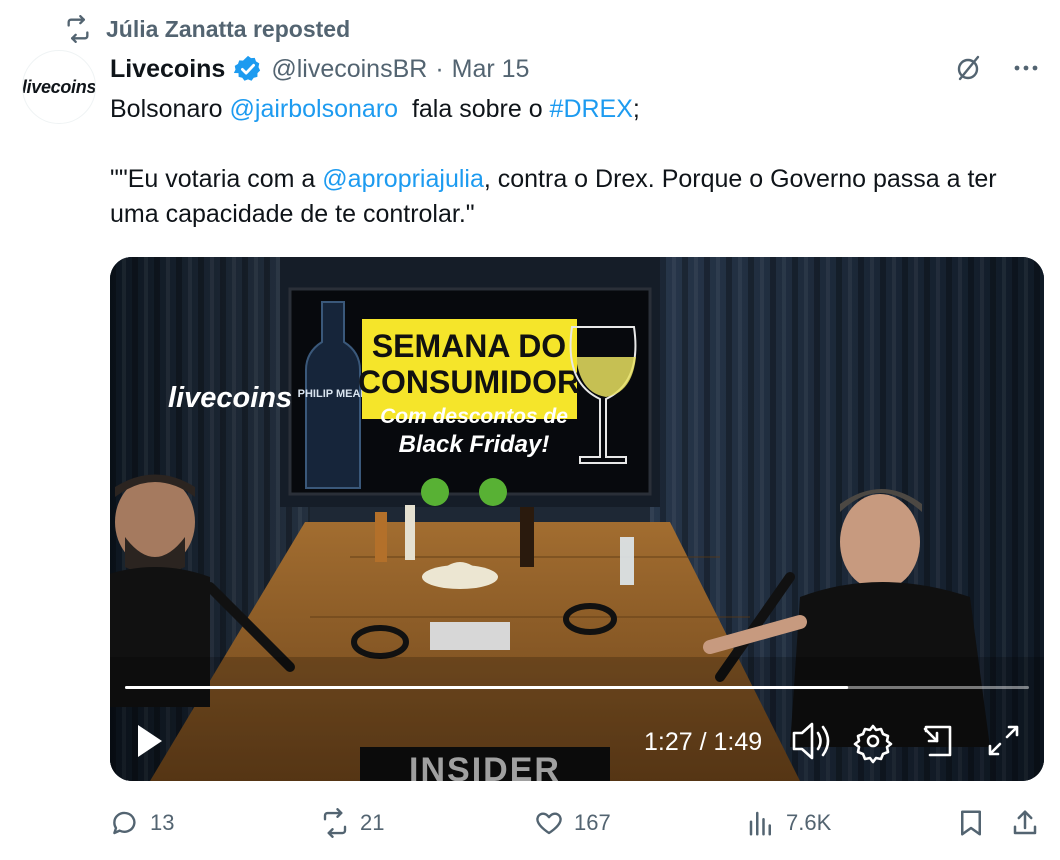 The width and height of the screenshot is (1060, 860). I want to click on verified-badge-icon, so click(248, 69).